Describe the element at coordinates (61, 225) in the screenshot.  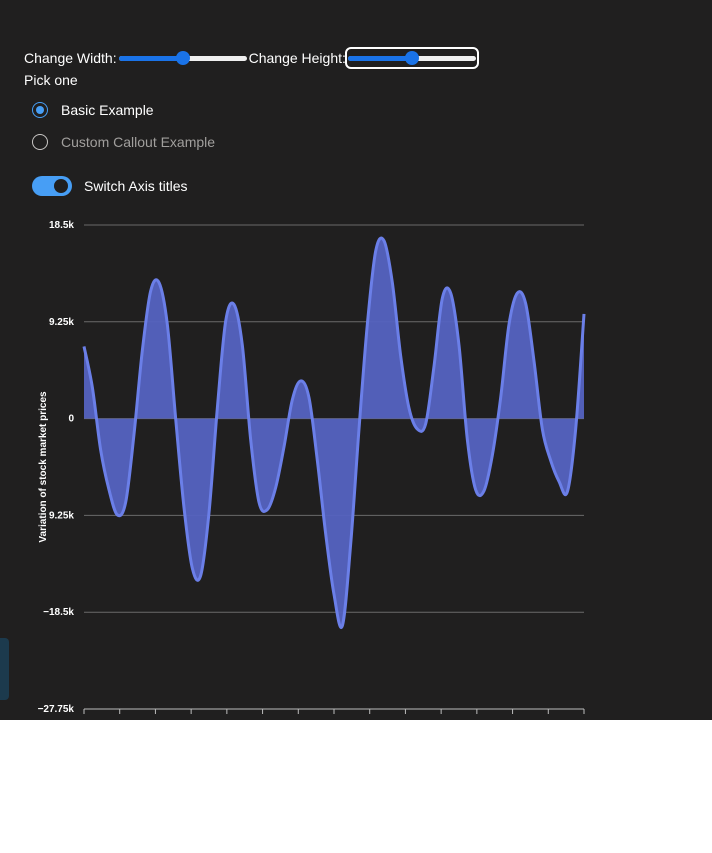
I see `y-tick-label: 18.5k` at that location.